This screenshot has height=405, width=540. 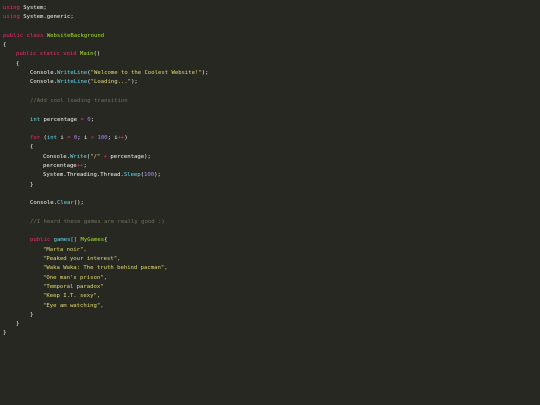 What do you see at coordinates (97, 221) in the screenshot?
I see `comment: //I heard these games are really good :)` at bounding box center [97, 221].